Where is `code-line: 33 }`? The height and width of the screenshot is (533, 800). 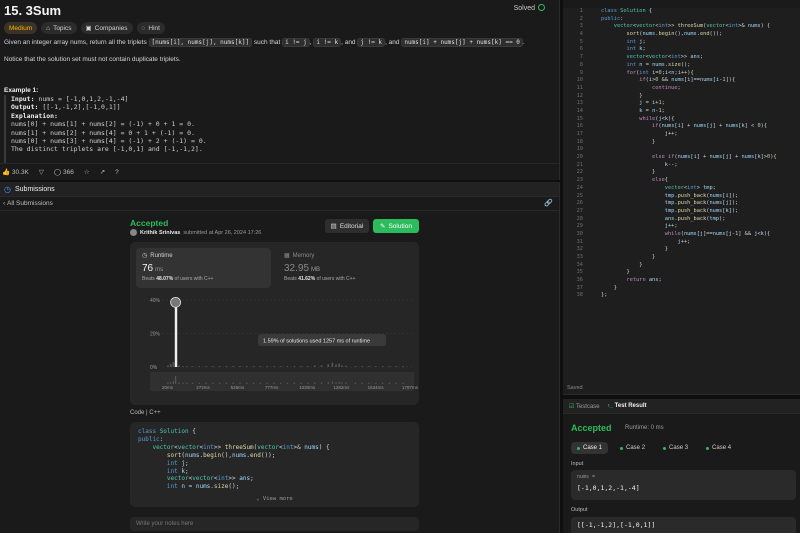 code-line: 33 } is located at coordinates (681, 258).